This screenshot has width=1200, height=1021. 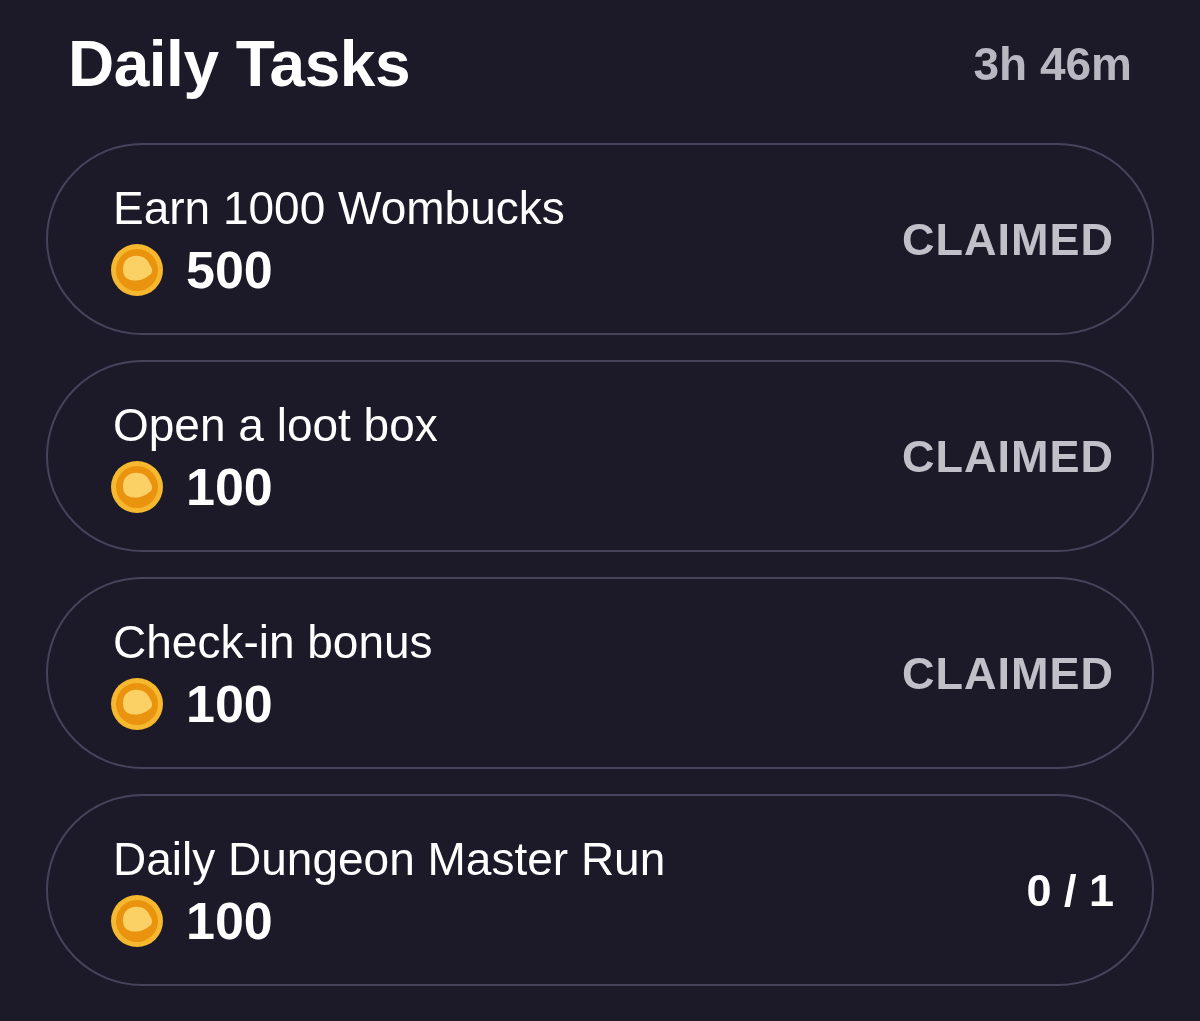 What do you see at coordinates (229, 270) in the screenshot?
I see `reward-amount: 500` at bounding box center [229, 270].